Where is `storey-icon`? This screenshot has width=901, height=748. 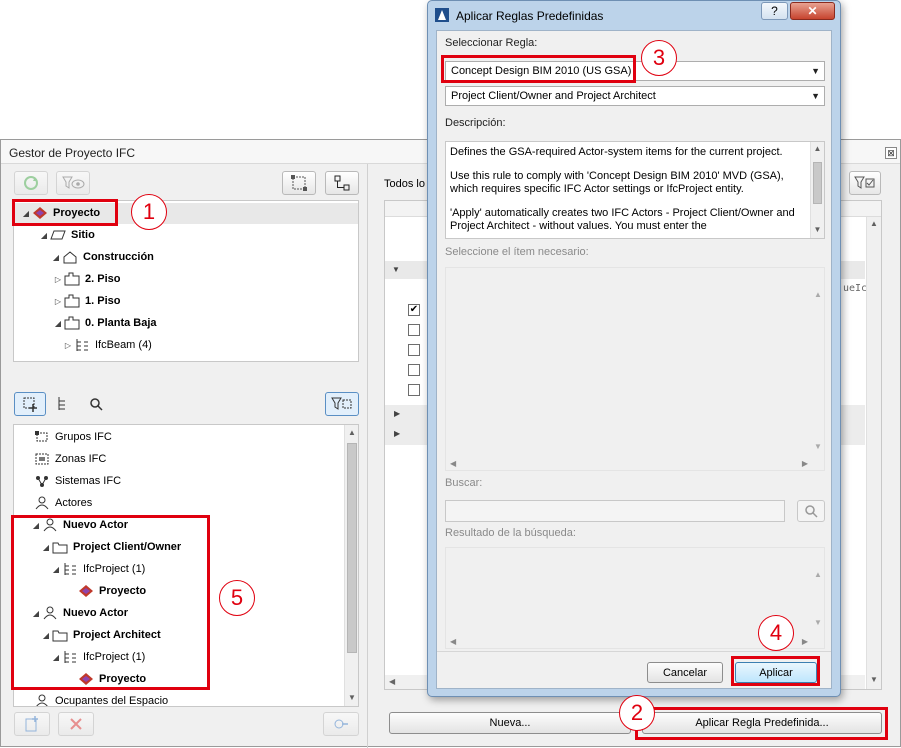 storey-icon is located at coordinates (72, 279).